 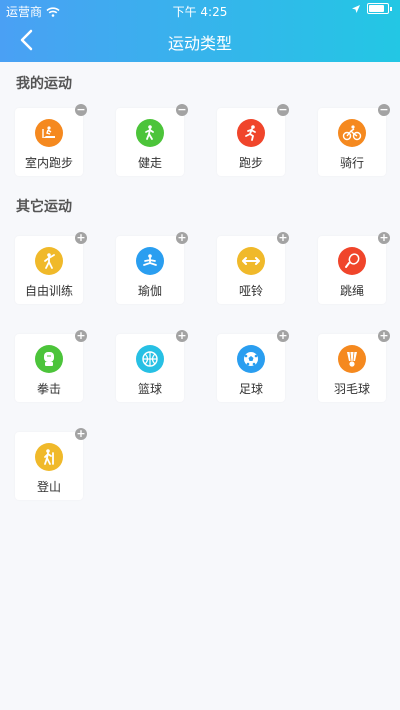 I want to click on section-title-other-sports: 其它运动, so click(x=44, y=207).